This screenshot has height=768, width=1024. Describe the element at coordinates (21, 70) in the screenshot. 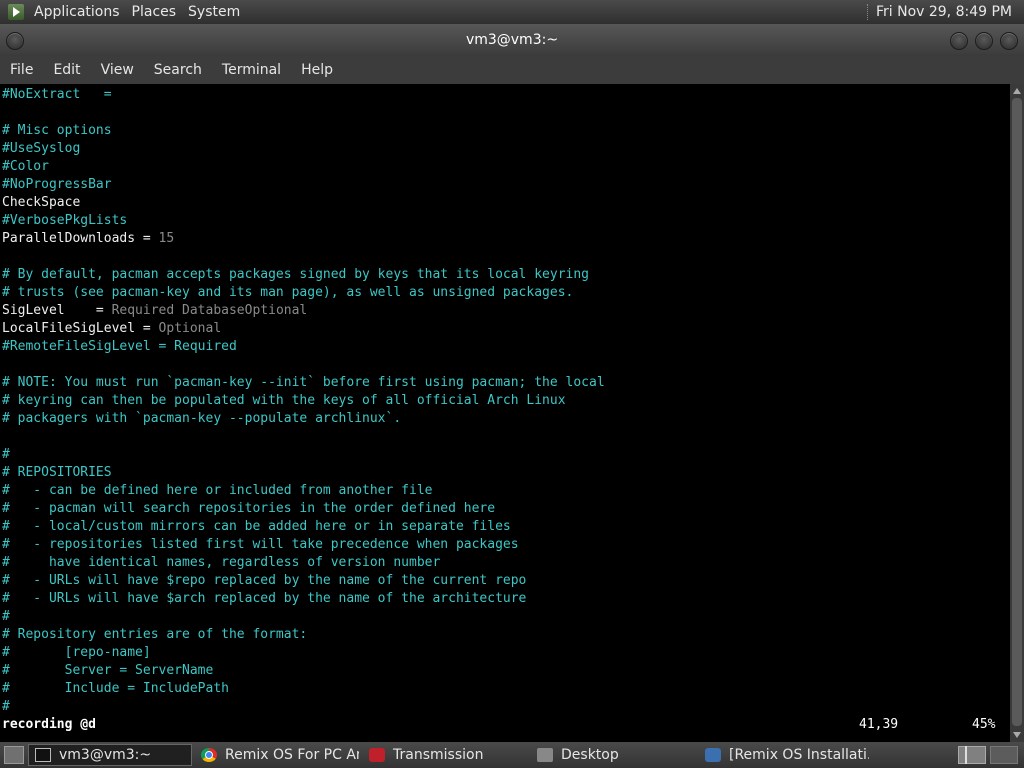

I see `menu-file: File` at that location.